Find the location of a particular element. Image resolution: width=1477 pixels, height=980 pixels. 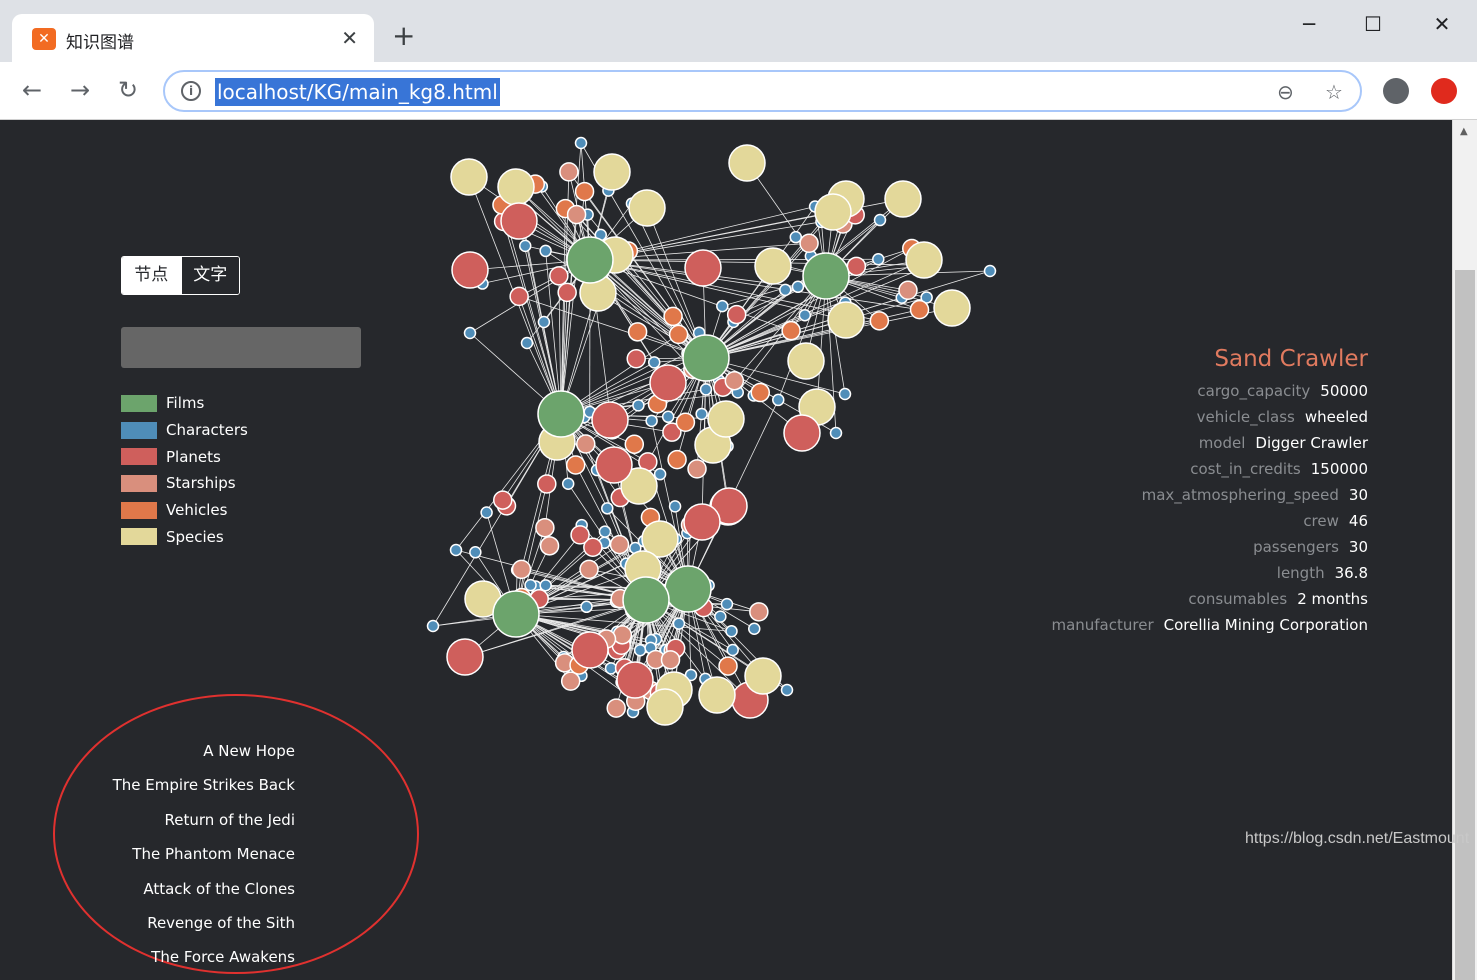

bookmark-star-icon: ☆ is located at coordinates (1334, 92).